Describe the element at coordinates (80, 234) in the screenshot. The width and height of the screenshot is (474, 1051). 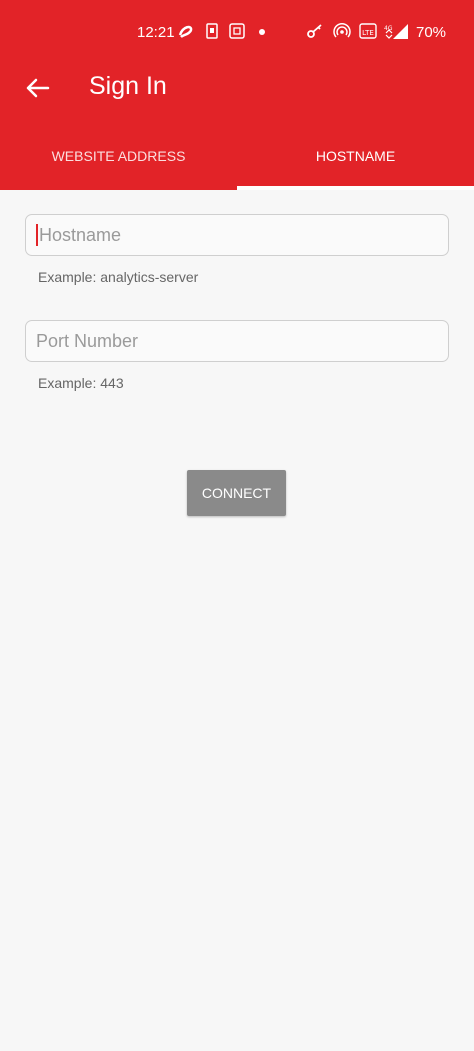
I see `hostname-placeholder: Hostname` at that location.